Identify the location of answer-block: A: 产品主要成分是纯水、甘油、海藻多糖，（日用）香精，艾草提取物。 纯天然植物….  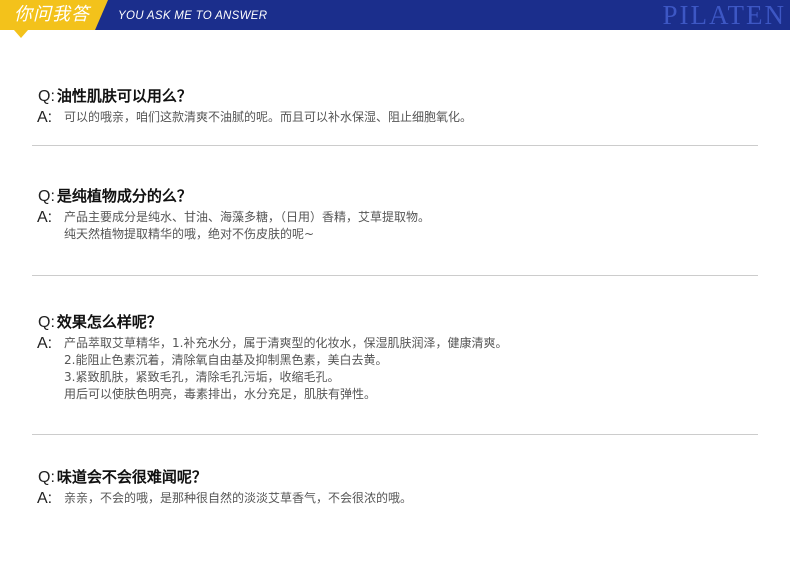
(395, 226).